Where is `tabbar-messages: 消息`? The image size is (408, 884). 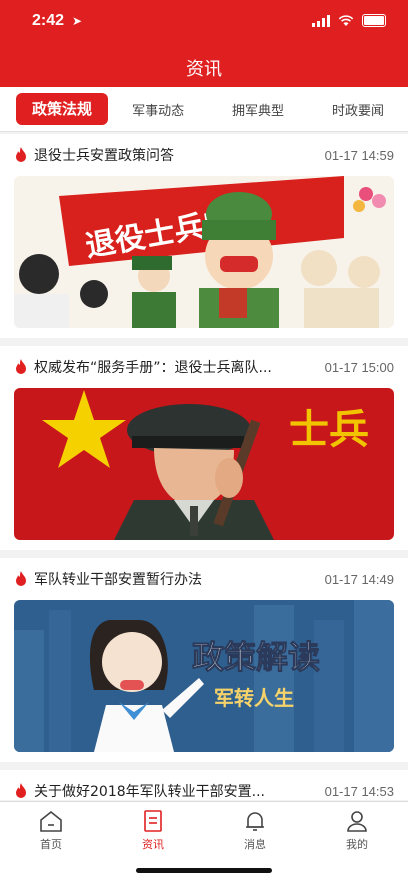 tabbar-messages: 消息 is located at coordinates (255, 831).